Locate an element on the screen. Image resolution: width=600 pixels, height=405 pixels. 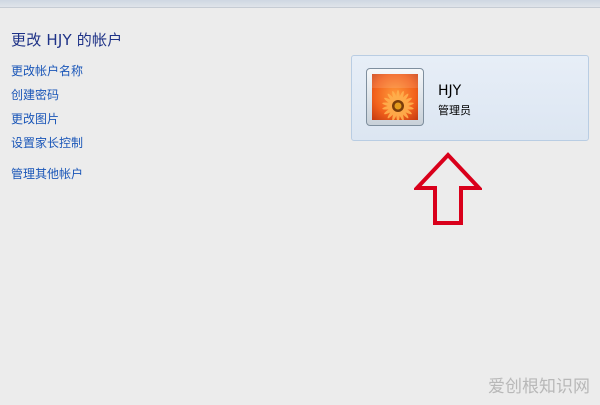
manage-other-accounts-link: 管理其他帐户 is located at coordinates (47, 178).